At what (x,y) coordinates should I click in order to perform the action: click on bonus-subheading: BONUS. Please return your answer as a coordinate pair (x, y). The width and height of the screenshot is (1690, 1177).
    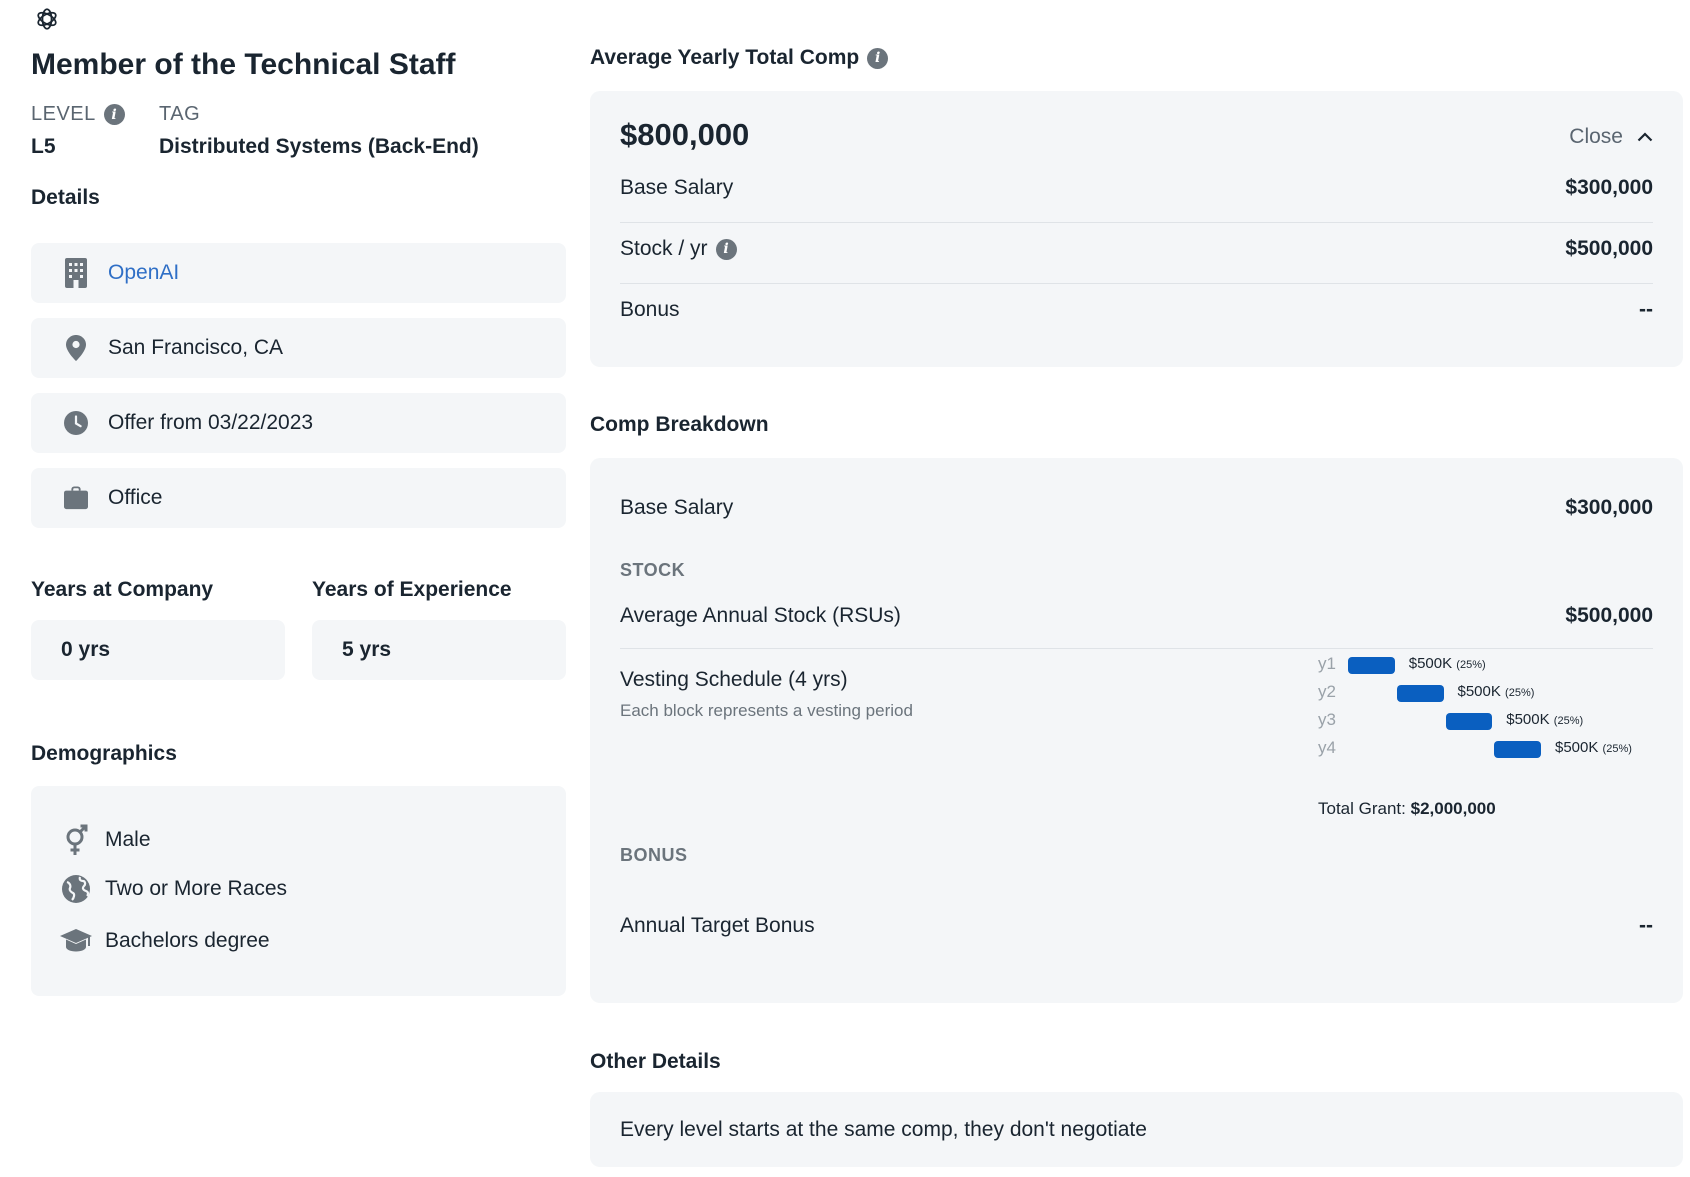
    Looking at the image, I should click on (654, 855).